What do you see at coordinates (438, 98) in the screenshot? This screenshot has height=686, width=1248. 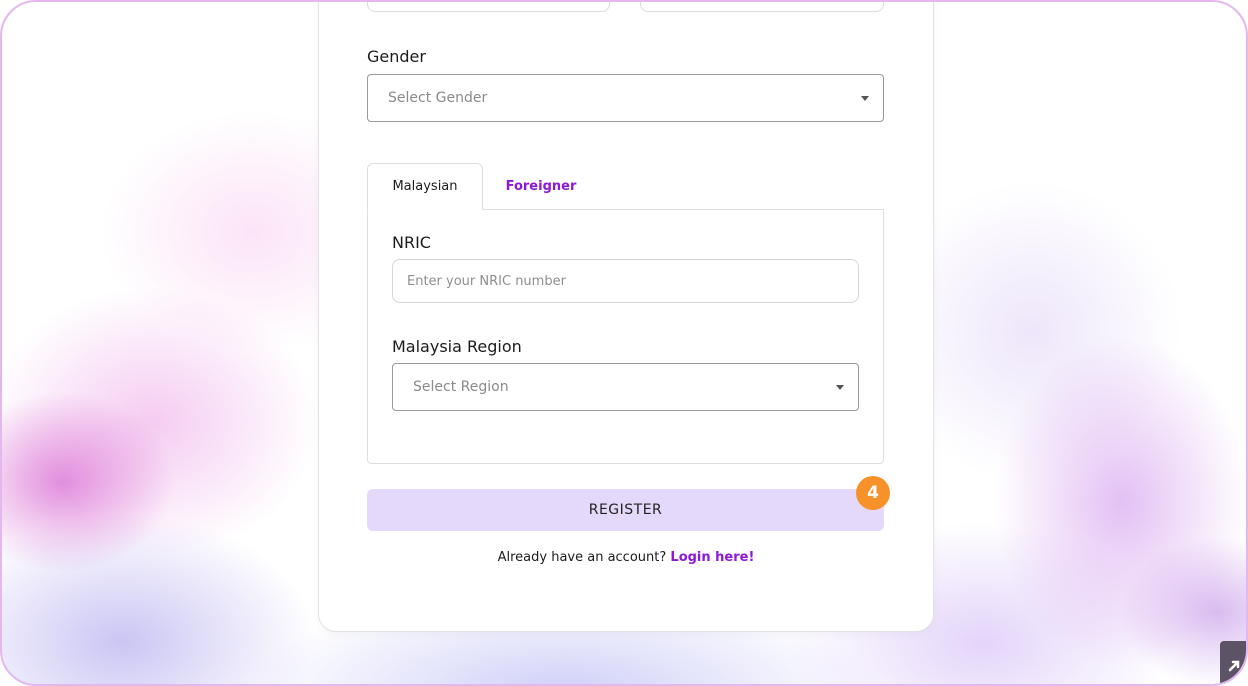 I see `gender-select-value: Select Gender` at bounding box center [438, 98].